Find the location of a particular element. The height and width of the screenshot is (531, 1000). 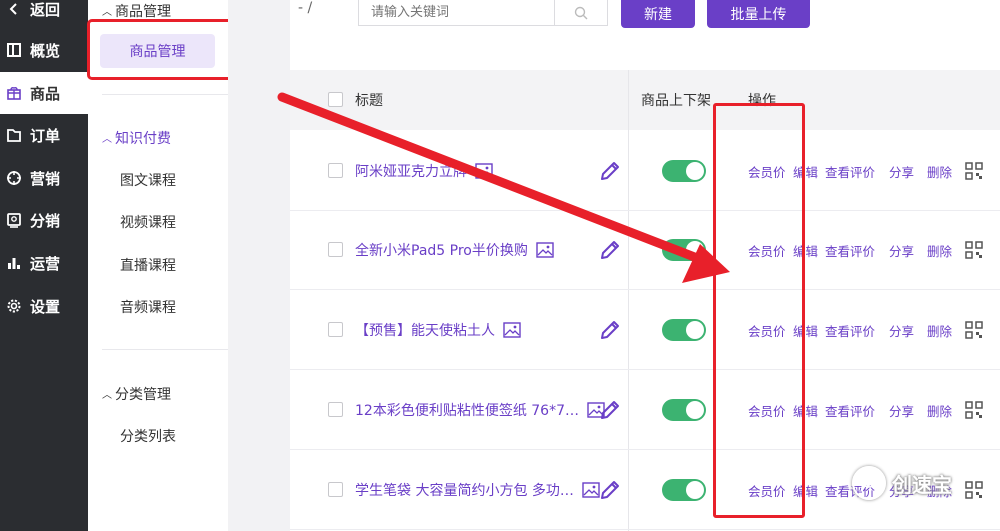

sidebar-item-label: 订单 is located at coordinates (45, 135).